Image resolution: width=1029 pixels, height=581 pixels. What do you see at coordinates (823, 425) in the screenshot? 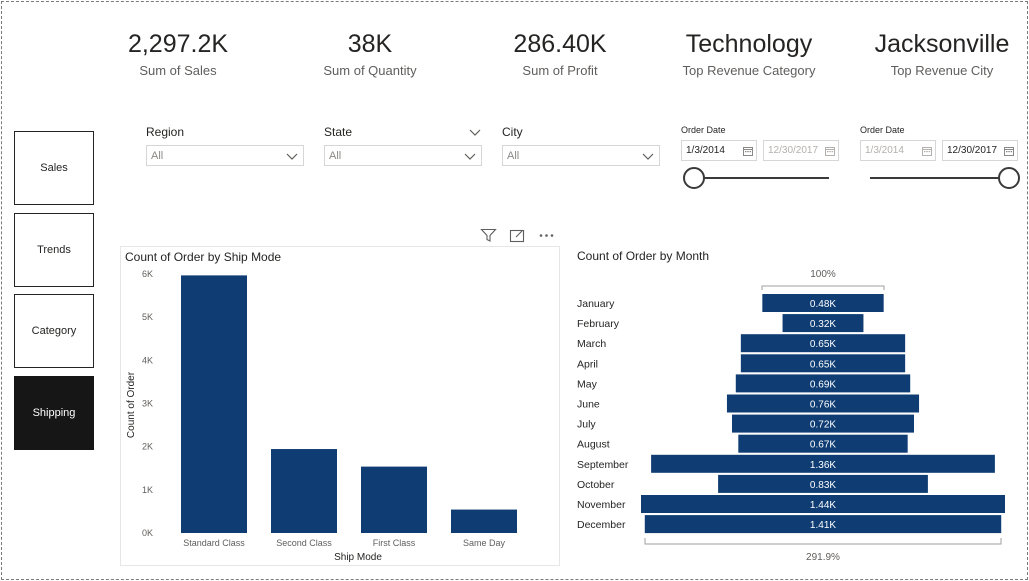
I see `funnel-data-label: 0.72K` at bounding box center [823, 425].